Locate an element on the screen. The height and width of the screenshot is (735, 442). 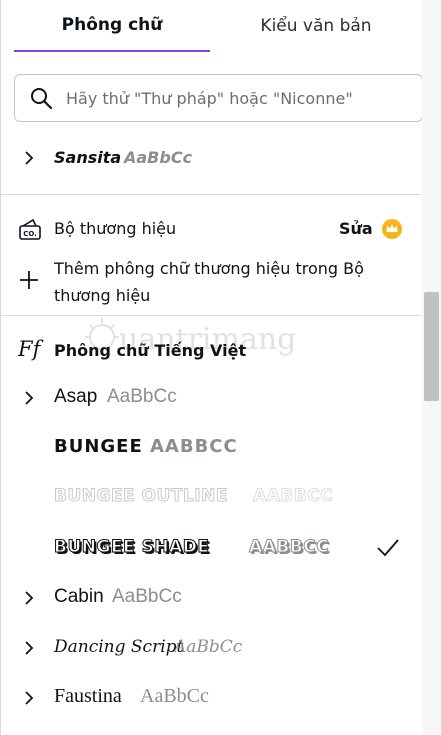
font-row-bungee: BUNGEE AABBCC is located at coordinates (211, 447).